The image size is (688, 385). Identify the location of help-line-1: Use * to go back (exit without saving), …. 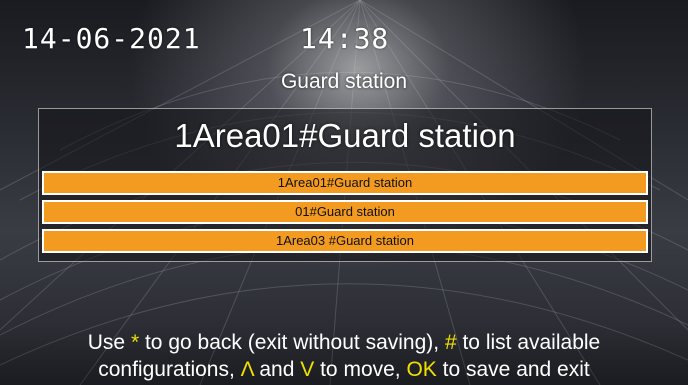
(344, 342).